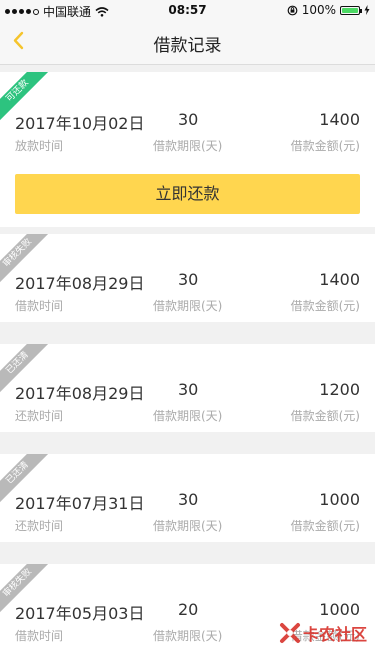  I want to click on logo-icon, so click(289, 633).